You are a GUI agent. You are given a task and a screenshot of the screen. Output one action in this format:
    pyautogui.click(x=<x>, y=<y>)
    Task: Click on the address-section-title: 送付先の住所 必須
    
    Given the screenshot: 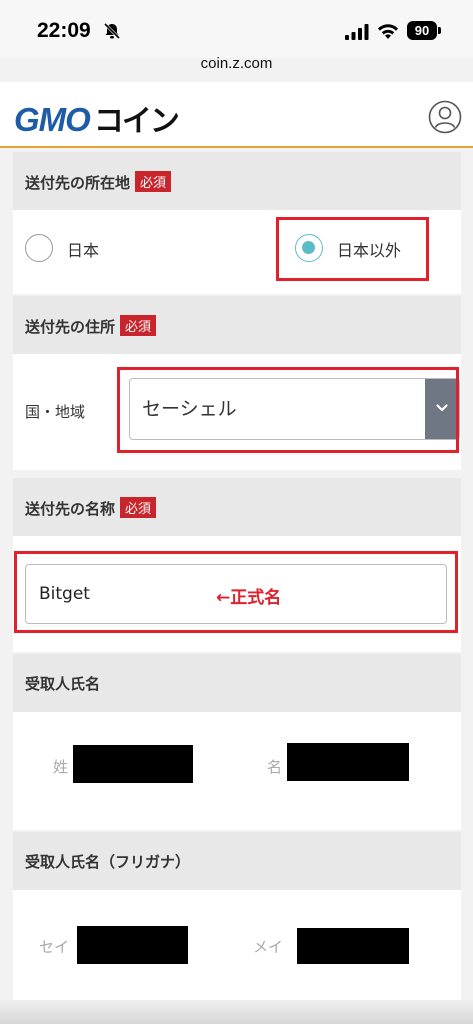 What is the action you would take?
    pyautogui.click(x=91, y=326)
    